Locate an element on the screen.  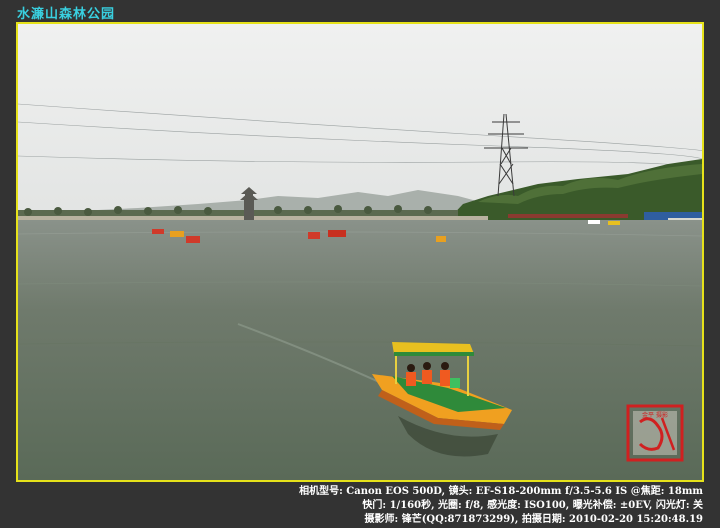
photographer-stamp: 金平 摄影 is located at coordinates (655, 433).